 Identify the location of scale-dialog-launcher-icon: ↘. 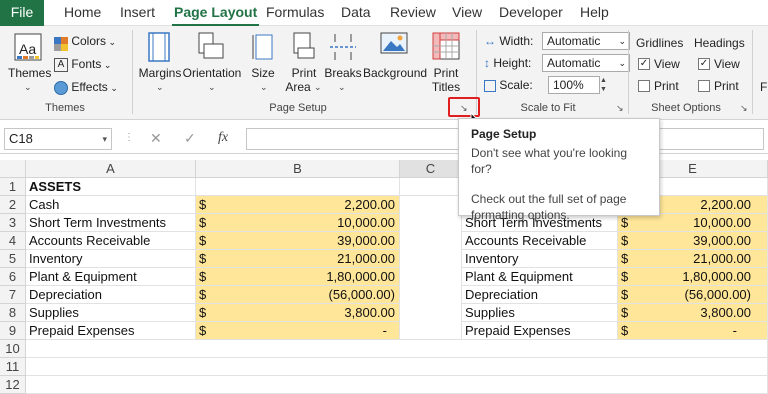
(621, 108).